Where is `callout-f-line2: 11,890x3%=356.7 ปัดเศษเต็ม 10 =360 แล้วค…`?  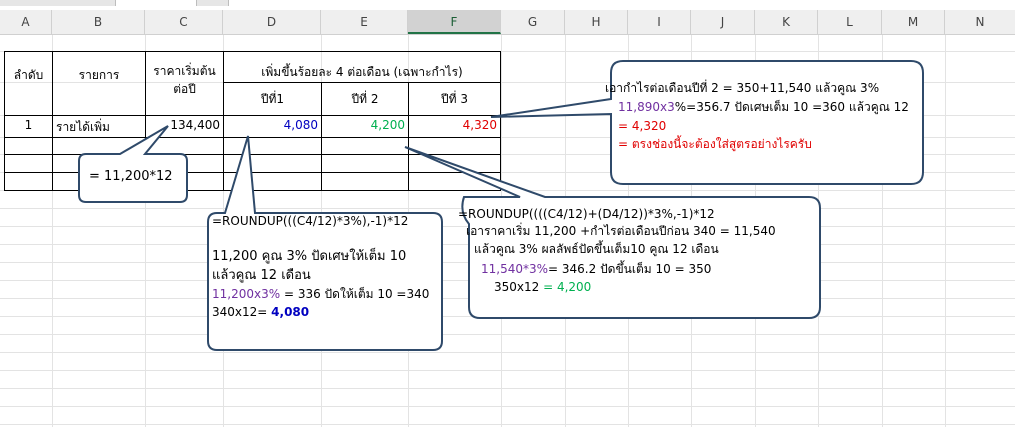
callout-f-line2: 11,890x3%=356.7 ปัดเศษเต็ม 10 =360 แล้วค… is located at coordinates (763, 107).